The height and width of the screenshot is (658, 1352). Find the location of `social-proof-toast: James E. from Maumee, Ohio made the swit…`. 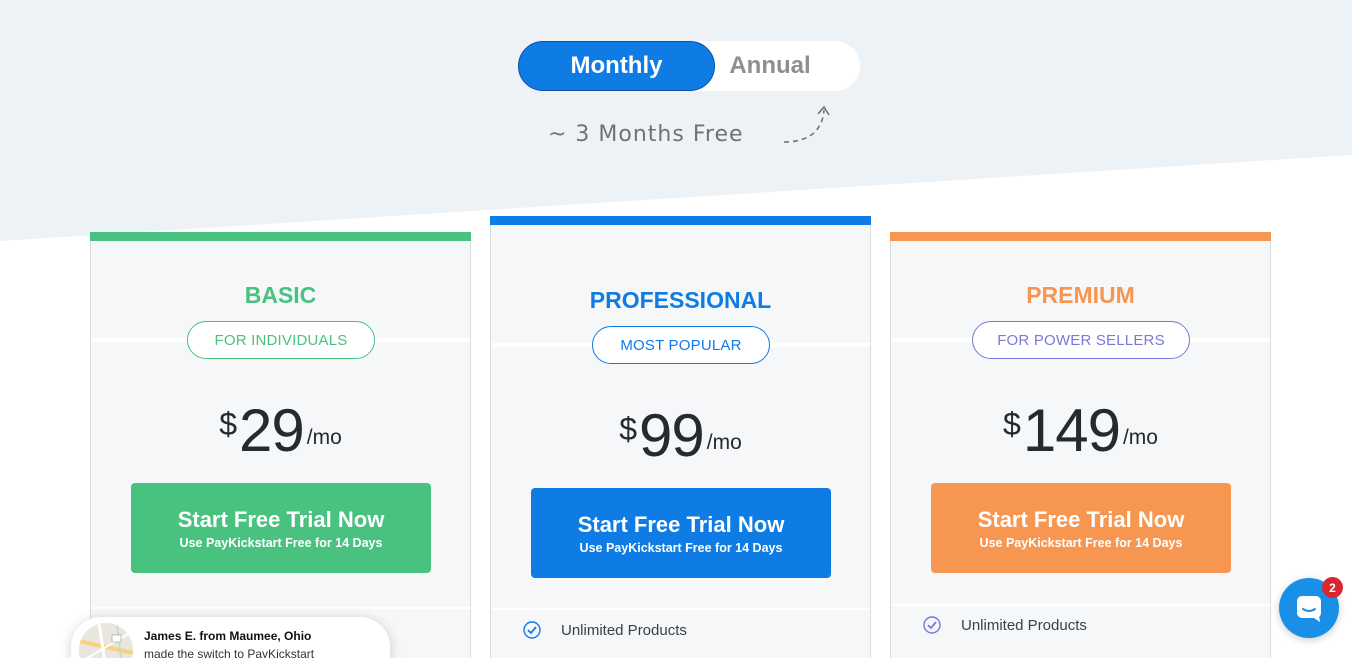

social-proof-toast: James E. from Maumee, Ohio made the swit… is located at coordinates (230, 637).